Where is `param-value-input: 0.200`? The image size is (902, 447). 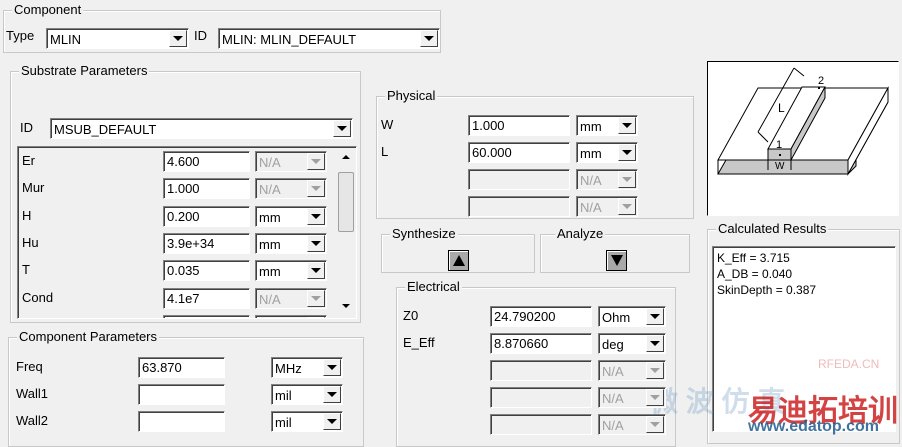 param-value-input: 0.200 is located at coordinates (206, 216).